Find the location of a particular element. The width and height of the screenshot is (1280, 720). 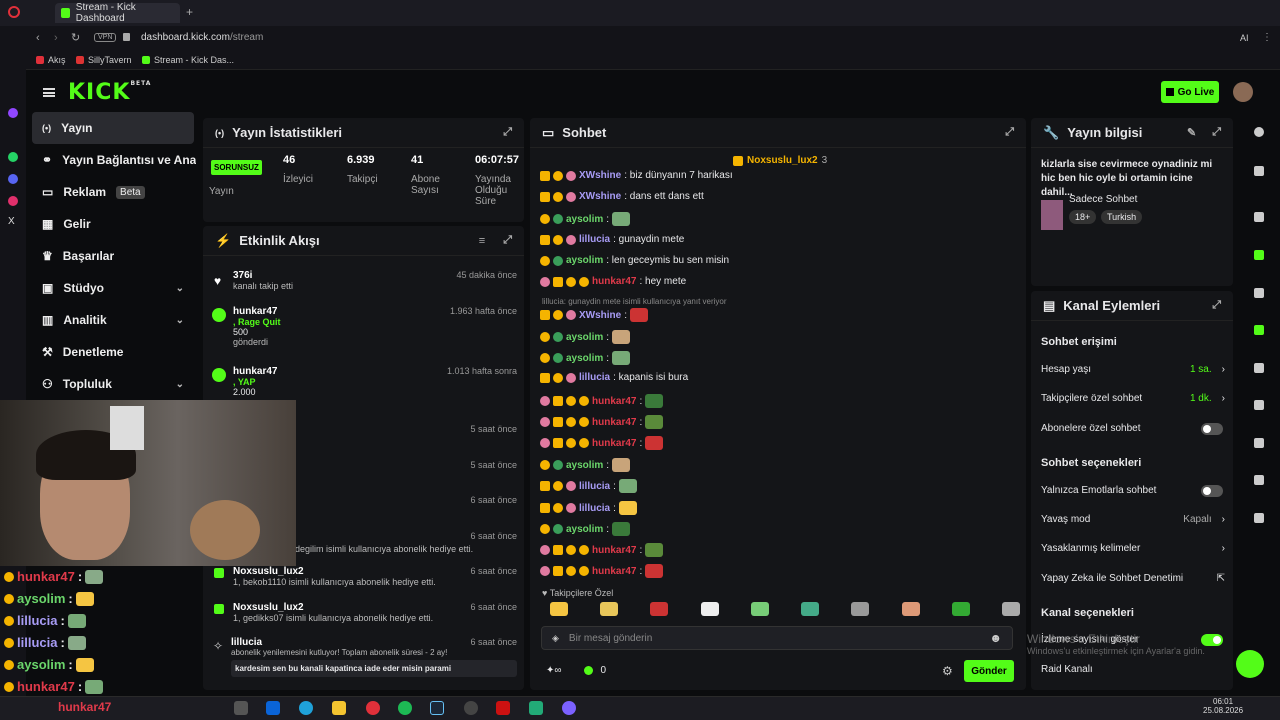

spotify-icon is located at coordinates (405, 708).